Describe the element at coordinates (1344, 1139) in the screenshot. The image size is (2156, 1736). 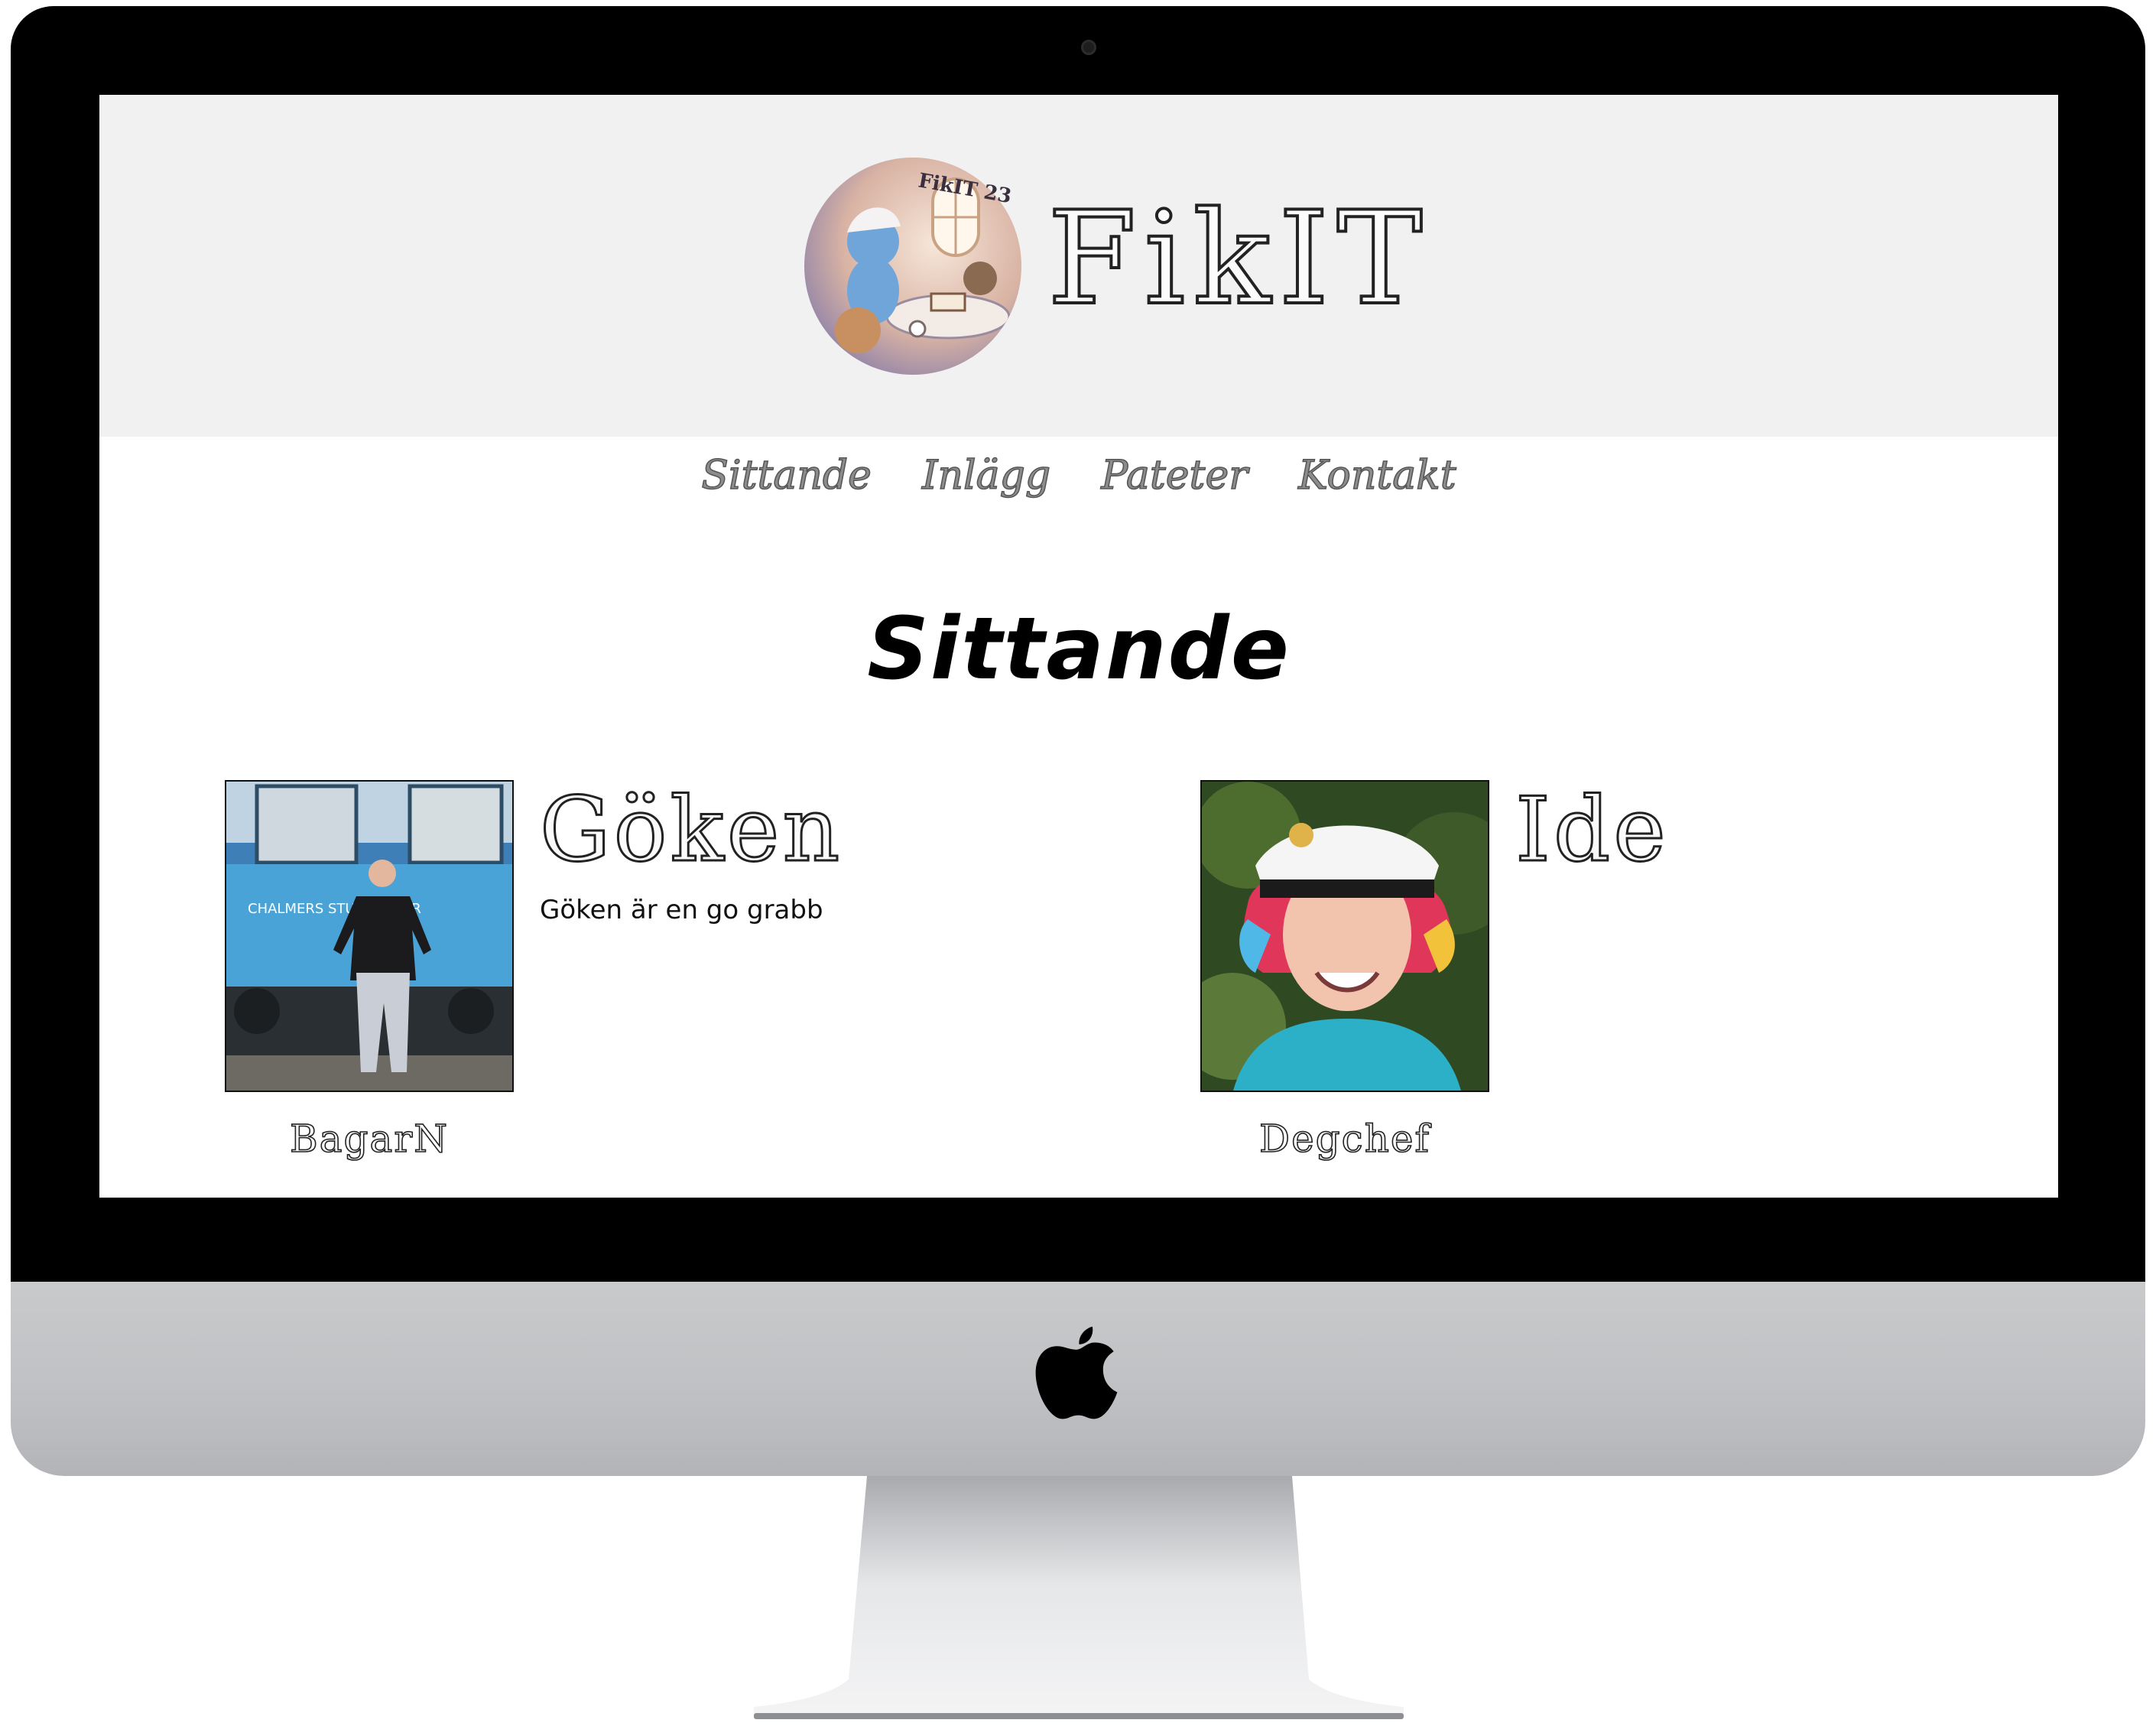
I see `member-role: Degchef` at that location.